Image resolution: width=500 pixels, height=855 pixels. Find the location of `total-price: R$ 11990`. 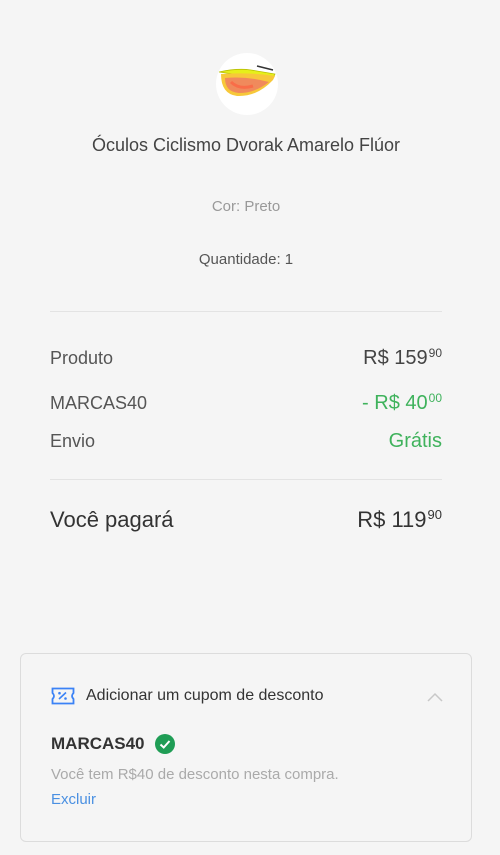

total-price: R$ 11990 is located at coordinates (399, 519).